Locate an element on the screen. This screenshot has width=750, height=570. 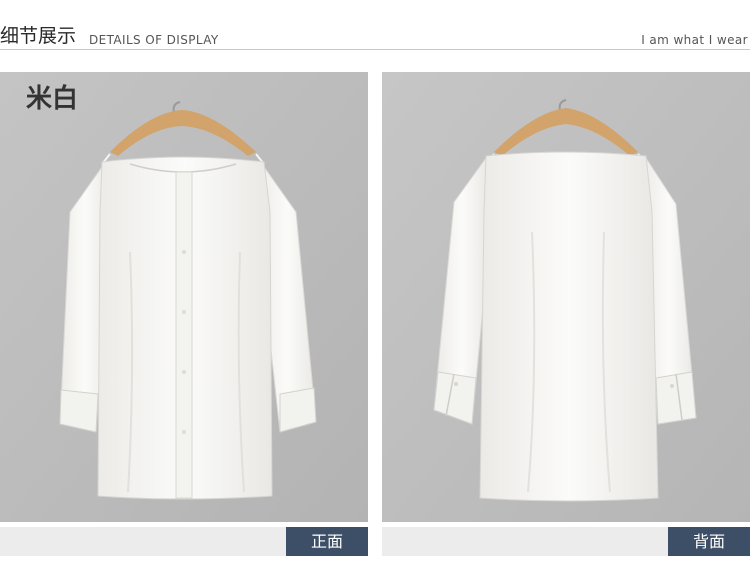
color-name-label: 米白 is located at coordinates (52, 99).